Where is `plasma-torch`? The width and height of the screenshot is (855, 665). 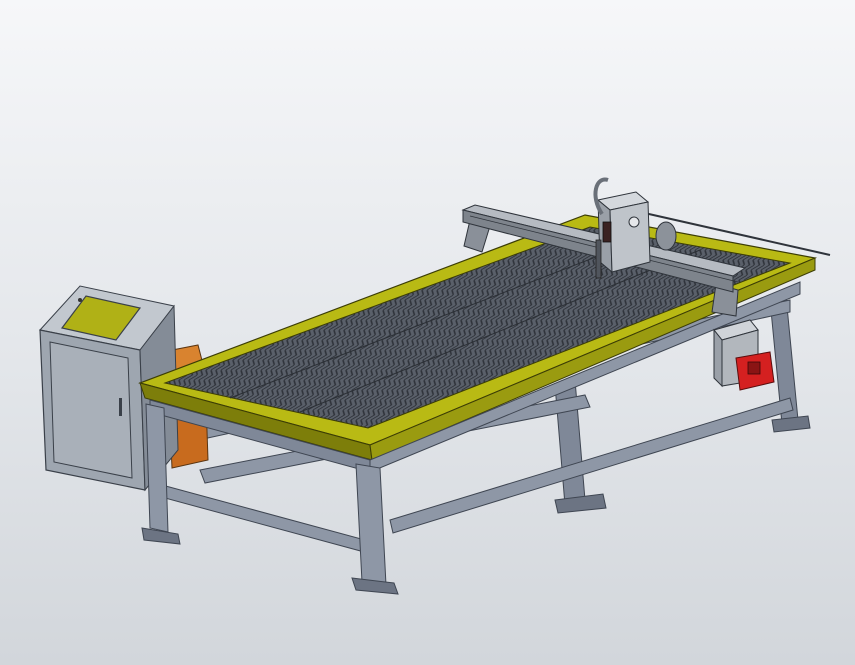 plasma-torch is located at coordinates (598, 259).